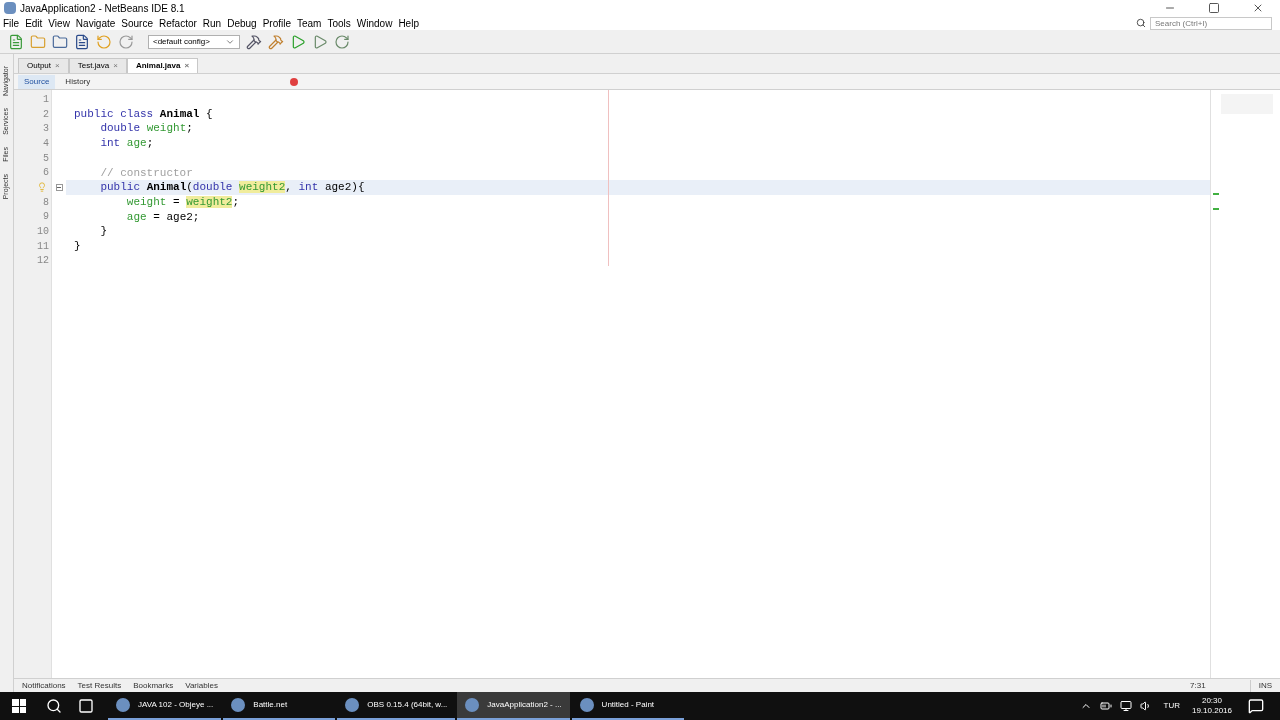  What do you see at coordinates (95, 23) in the screenshot?
I see `menu-item: Navigate` at bounding box center [95, 23].